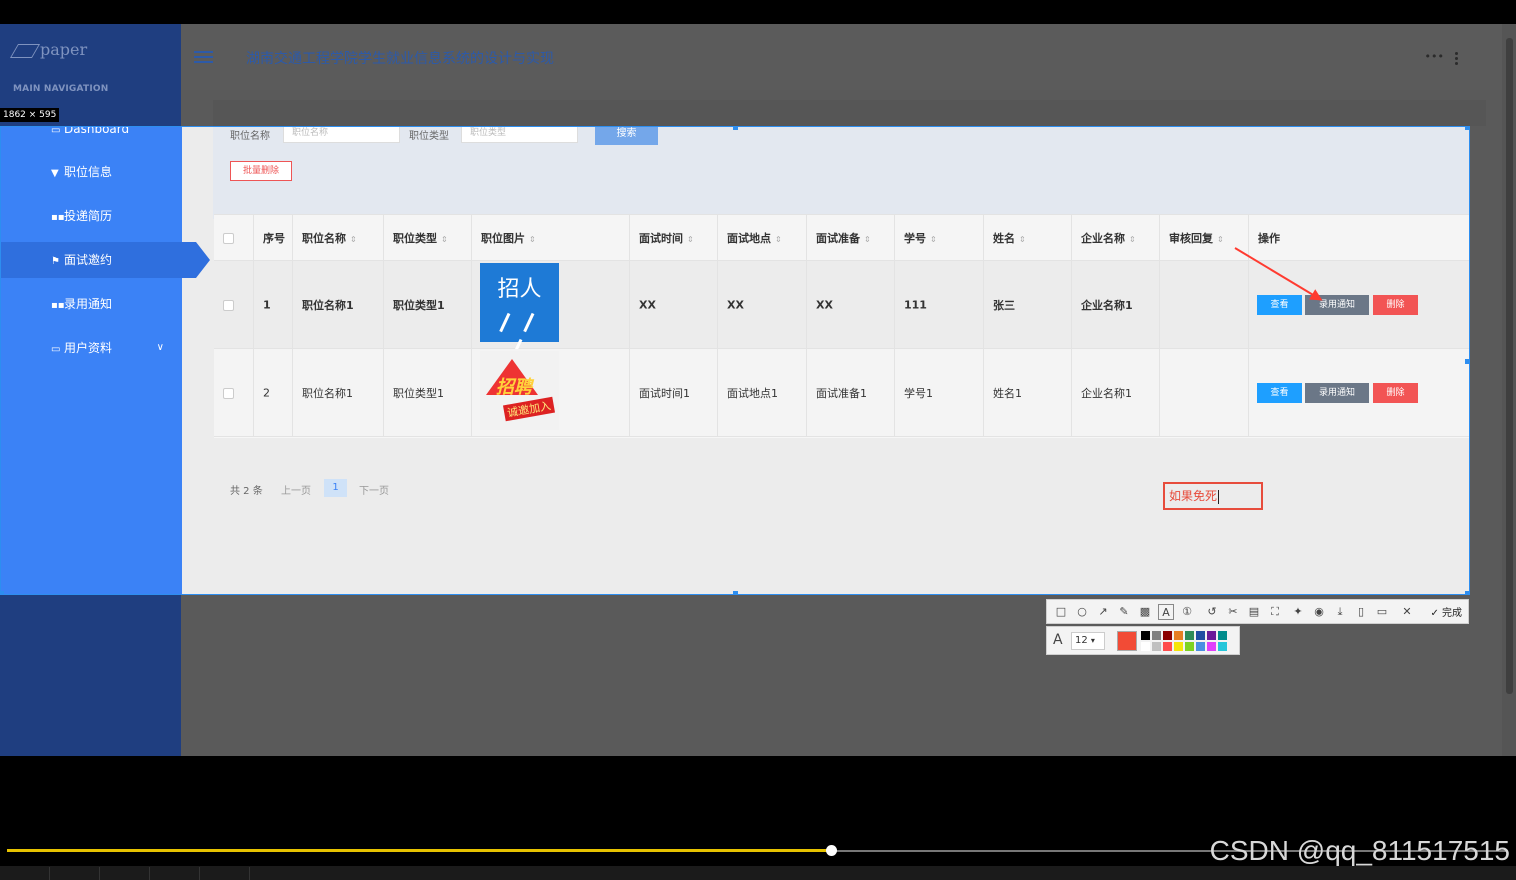 This screenshot has width=1516, height=880. Describe the element at coordinates (918, 393) in the screenshot. I see `student-no-cell: 学号1` at that location.